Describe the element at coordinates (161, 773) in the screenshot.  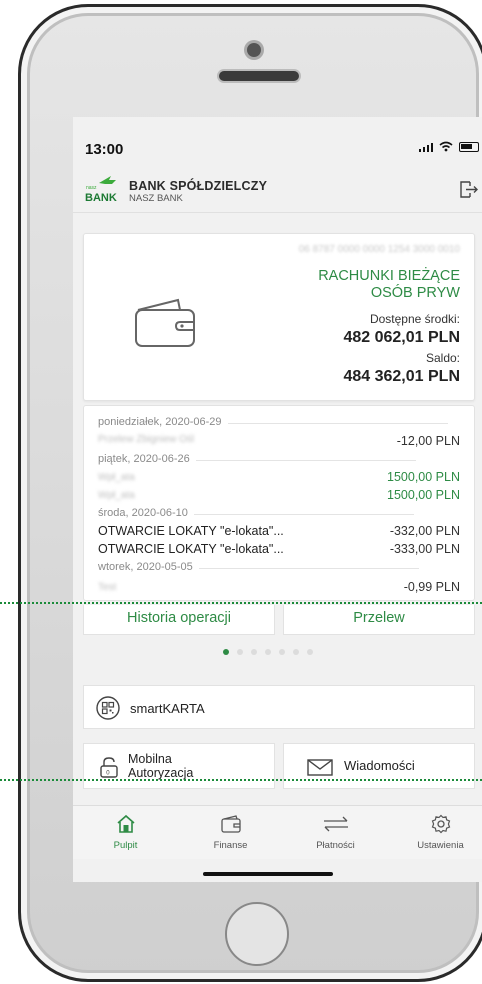
I see `mobile-authorization-line2: Autoryzacja` at that location.